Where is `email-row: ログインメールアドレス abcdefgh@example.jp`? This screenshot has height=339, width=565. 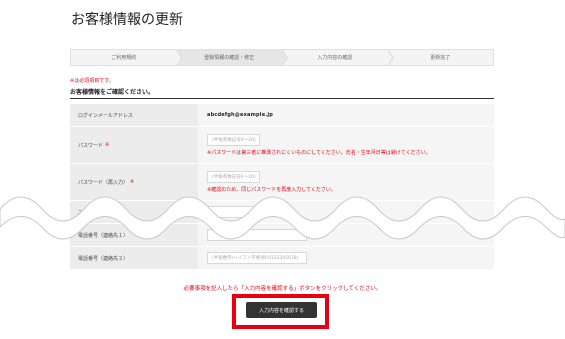 email-row: ログインメールアドレス abcdefgh@example.jp is located at coordinates (282, 115).